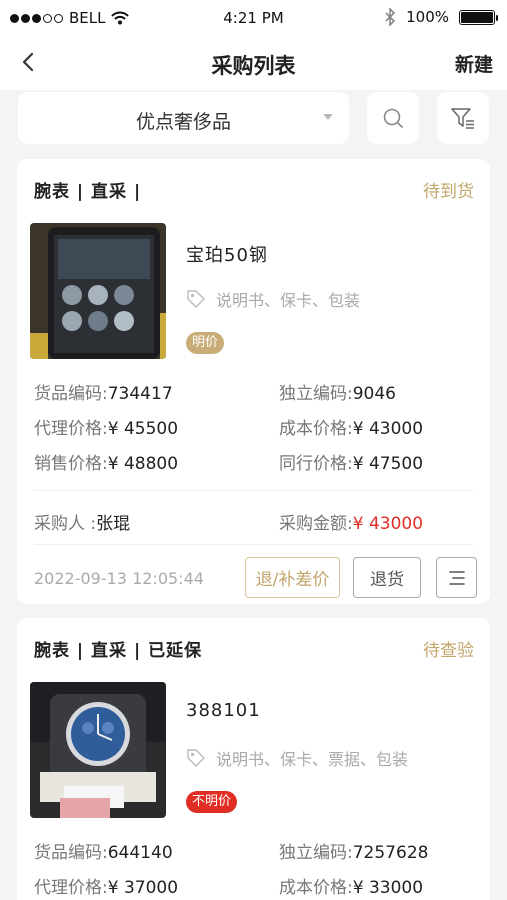 Image resolution: width=507 pixels, height=900 pixels. I want to click on refund-difference-button: 退/补差价, so click(292, 577).